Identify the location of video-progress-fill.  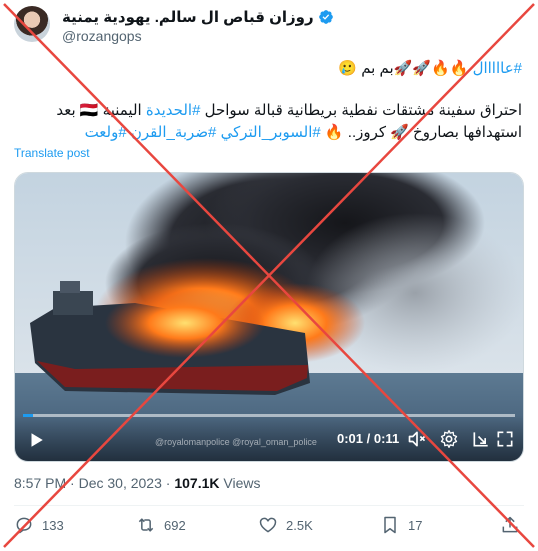
(28, 415).